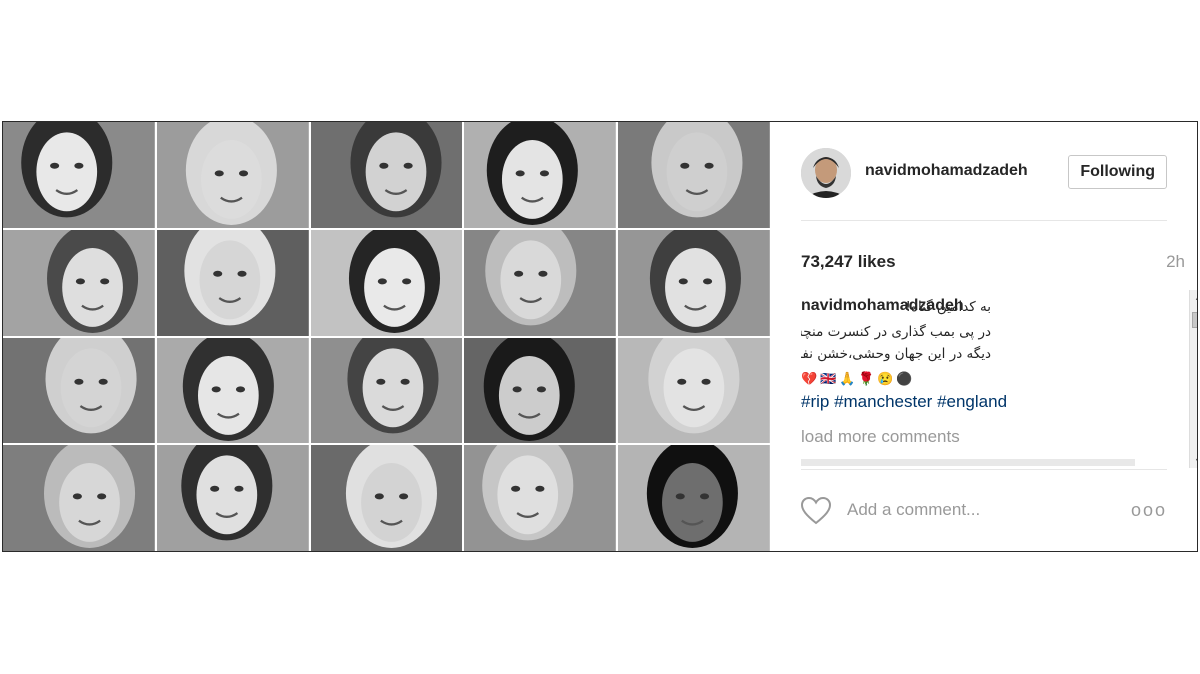  What do you see at coordinates (904, 378) in the screenshot?
I see `black-circle-emoji: ⚫` at bounding box center [904, 378].